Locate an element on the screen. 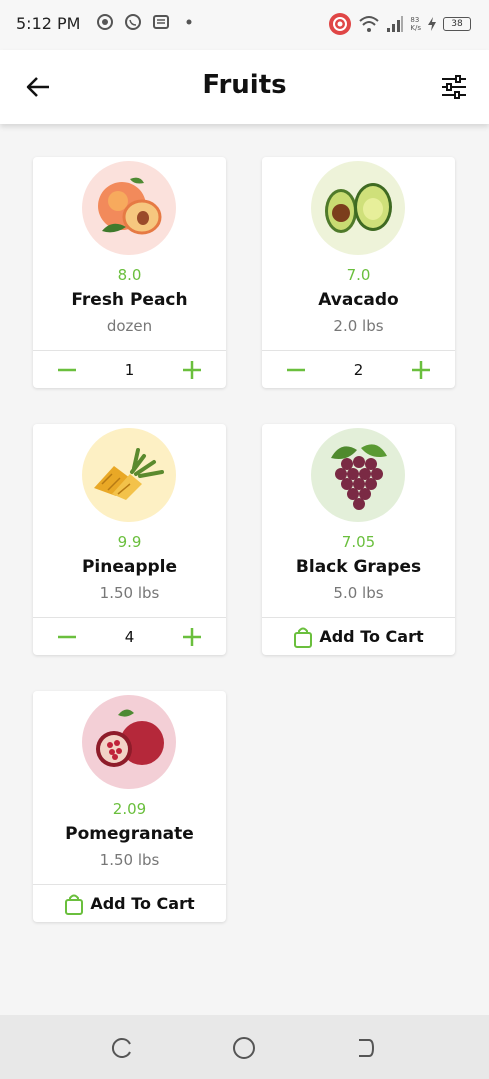 This screenshot has height=1079, width=489. product-name: Fresh Peach is located at coordinates (129, 300).